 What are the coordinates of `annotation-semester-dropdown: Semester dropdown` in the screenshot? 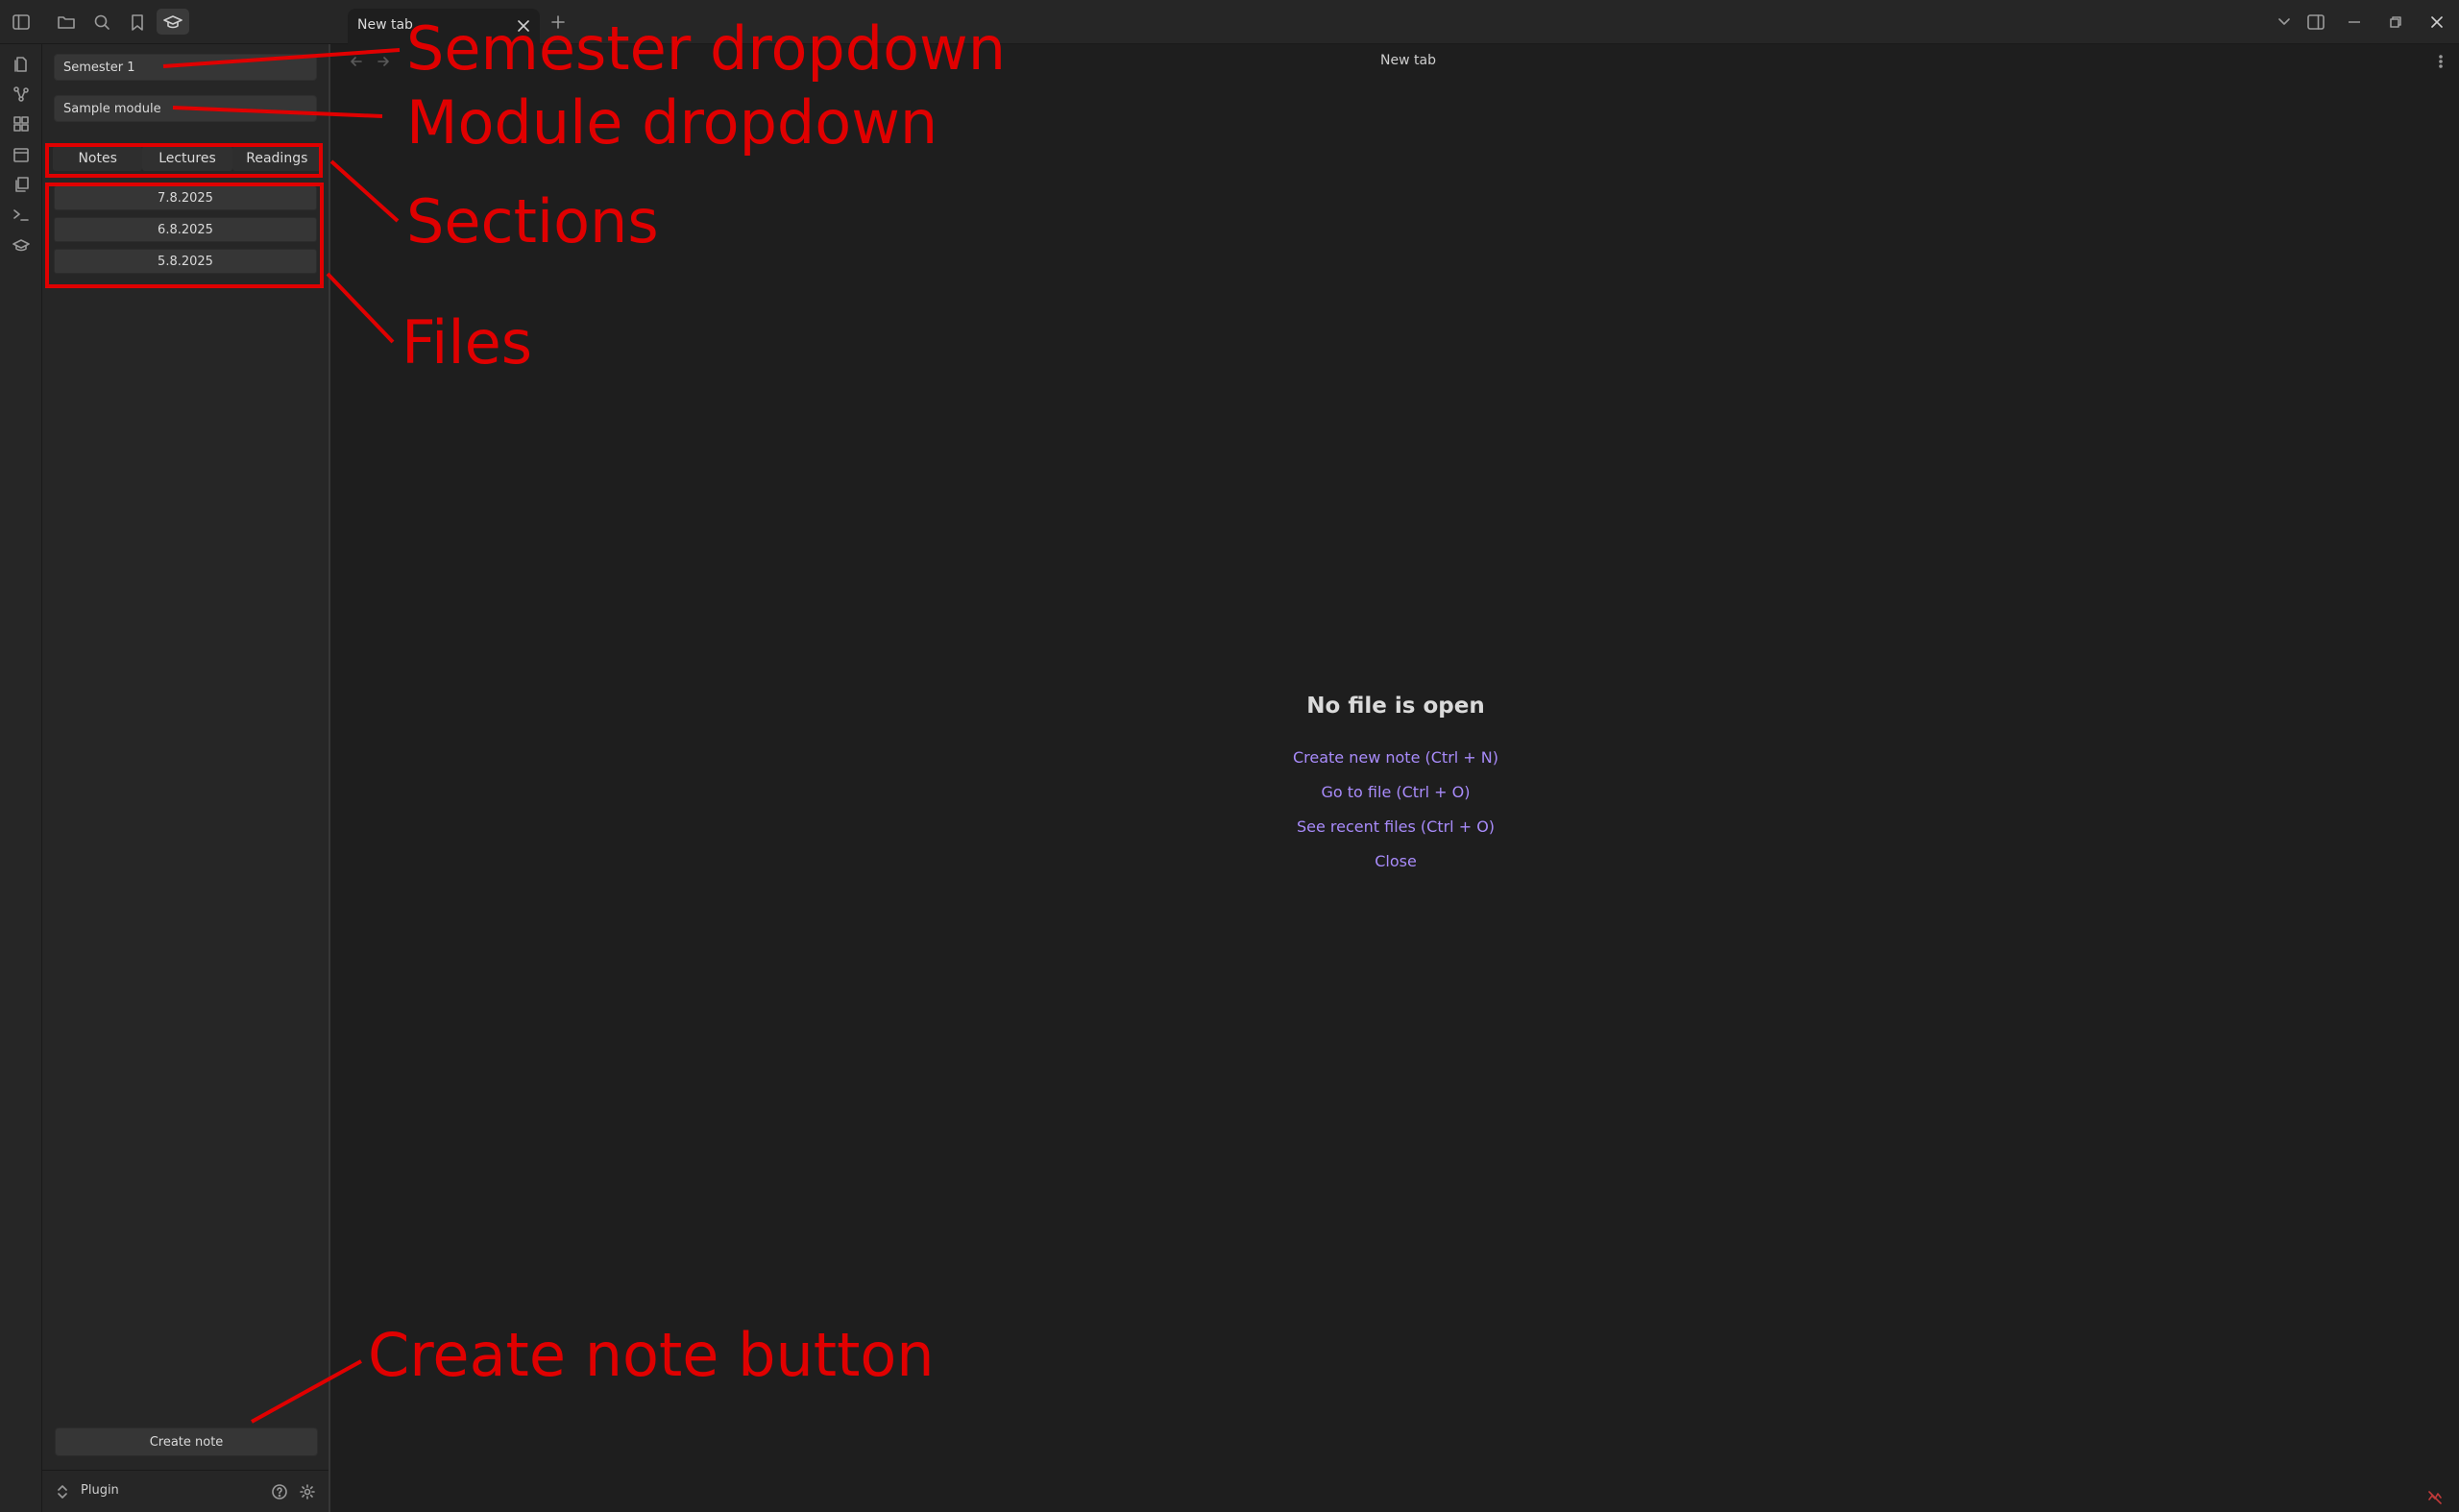 It's located at (706, 48).